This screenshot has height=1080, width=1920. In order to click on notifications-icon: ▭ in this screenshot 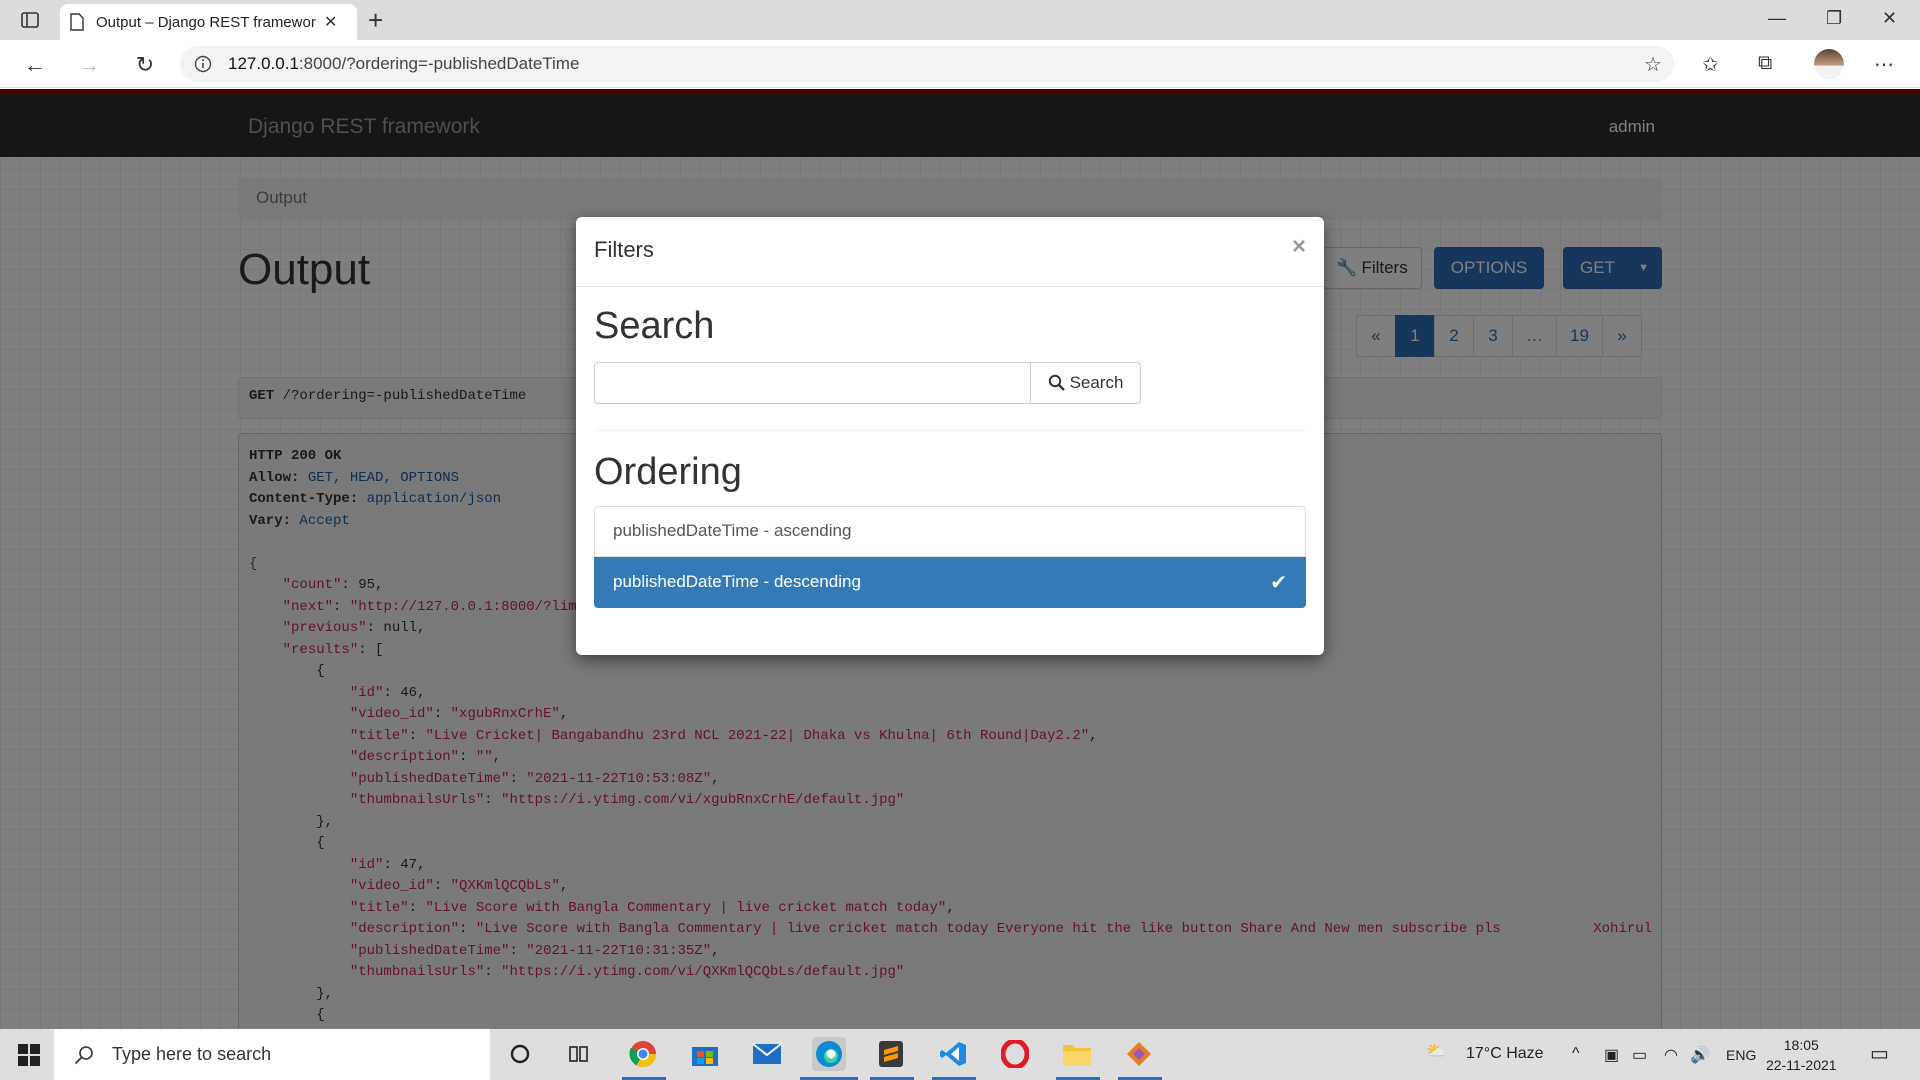, I will do `click(1879, 1053)`.